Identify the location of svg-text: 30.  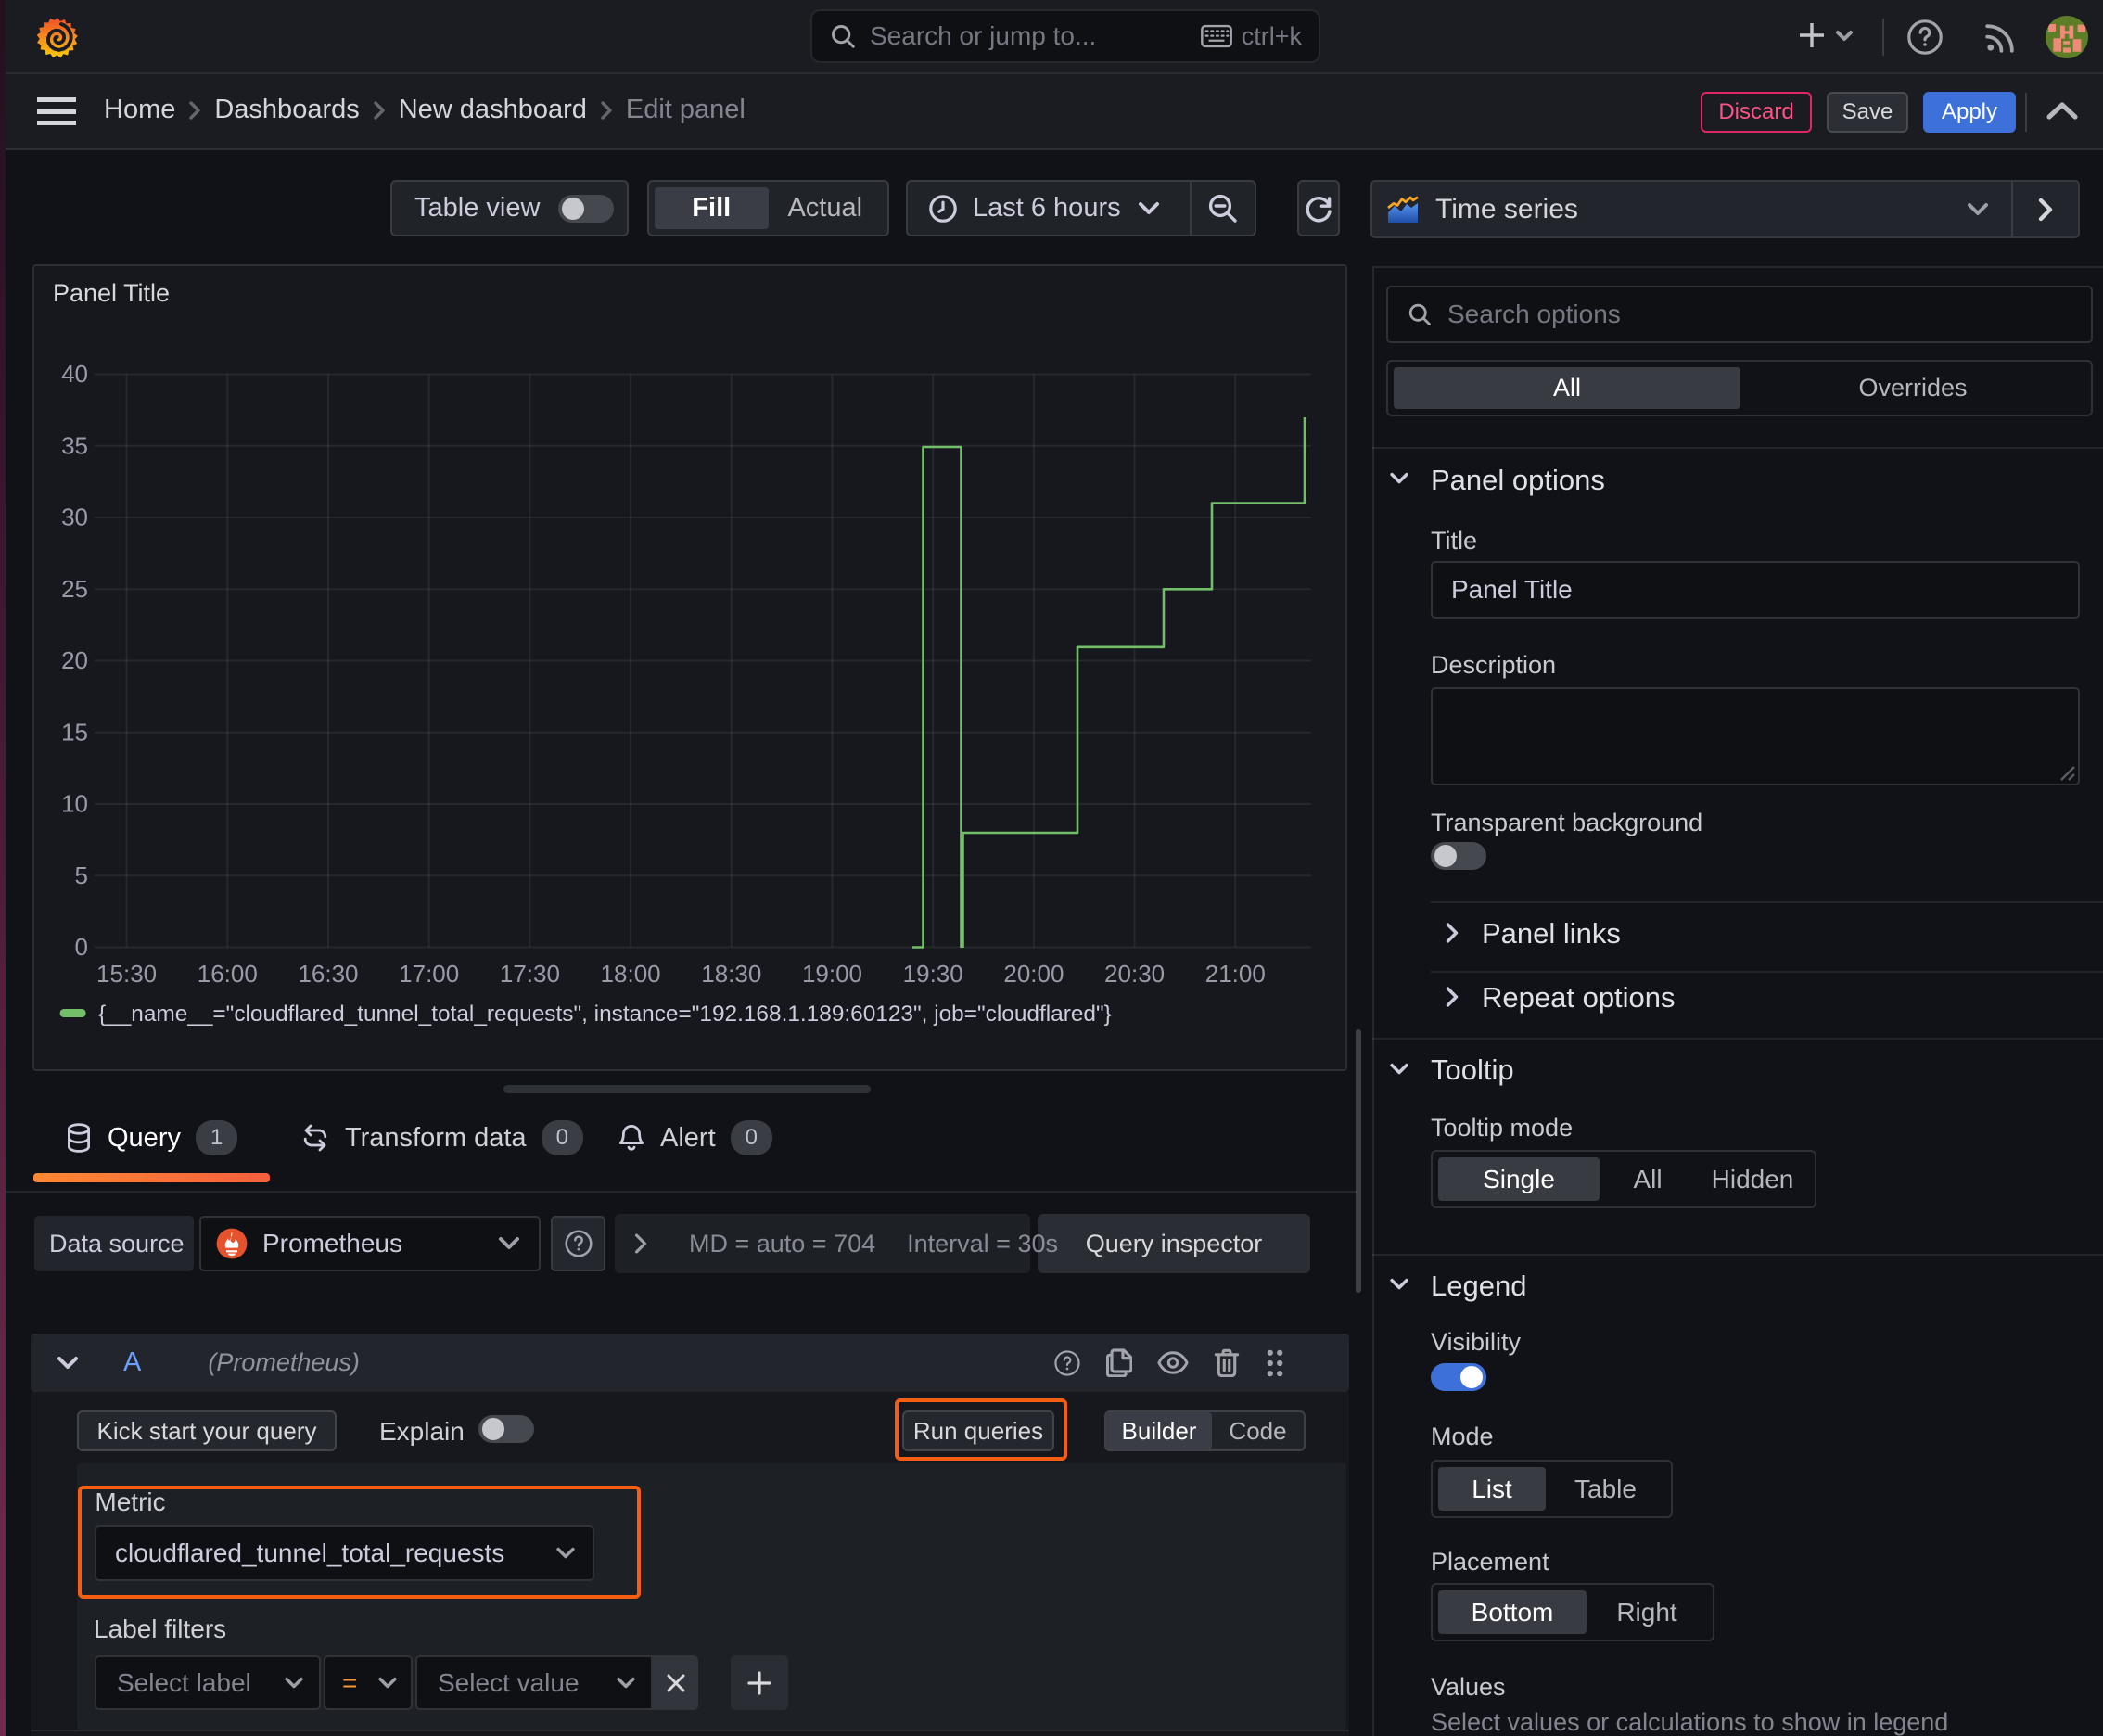
(74, 517).